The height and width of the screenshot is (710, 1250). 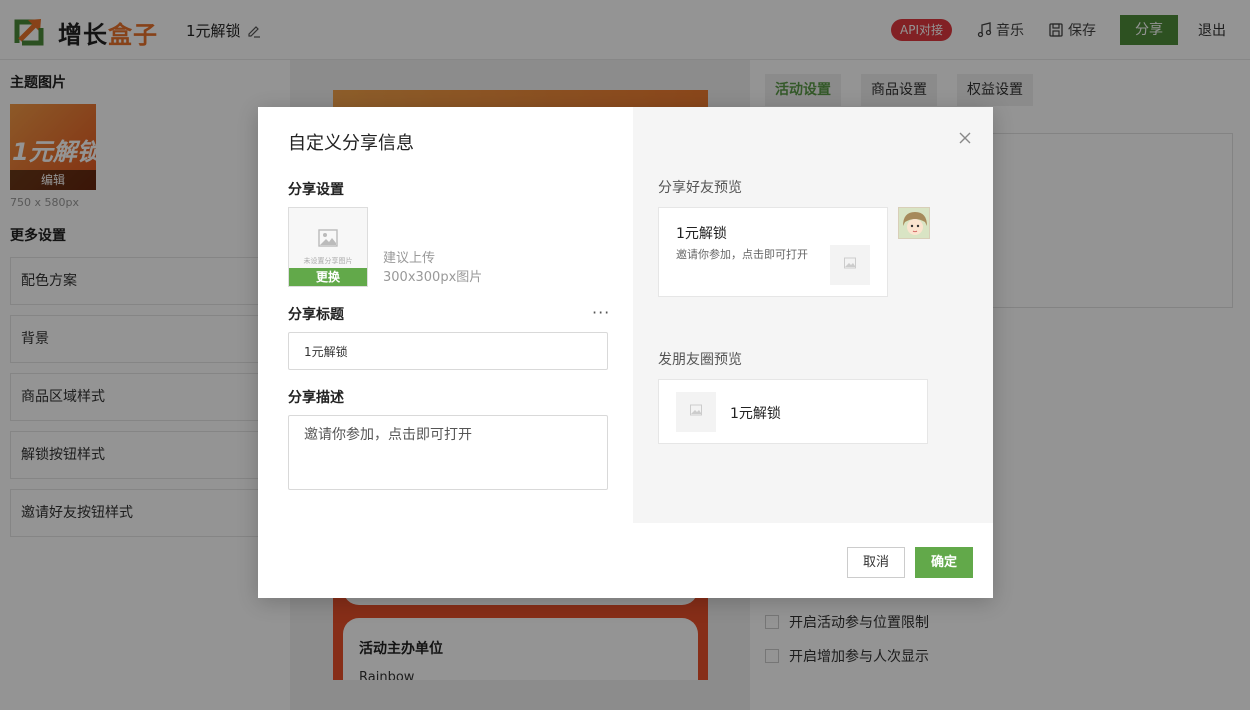 What do you see at coordinates (701, 234) in the screenshot?
I see `friend-card-title: 1元解锁` at bounding box center [701, 234].